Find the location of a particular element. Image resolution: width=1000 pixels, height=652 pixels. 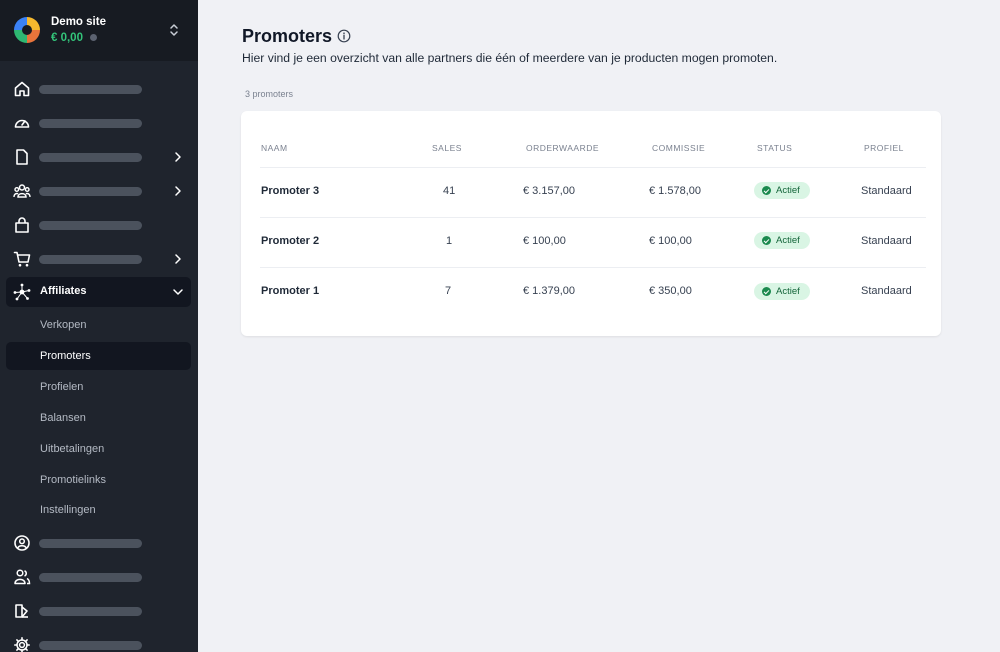

column-header-commission: COMMISSIE is located at coordinates (678, 148).